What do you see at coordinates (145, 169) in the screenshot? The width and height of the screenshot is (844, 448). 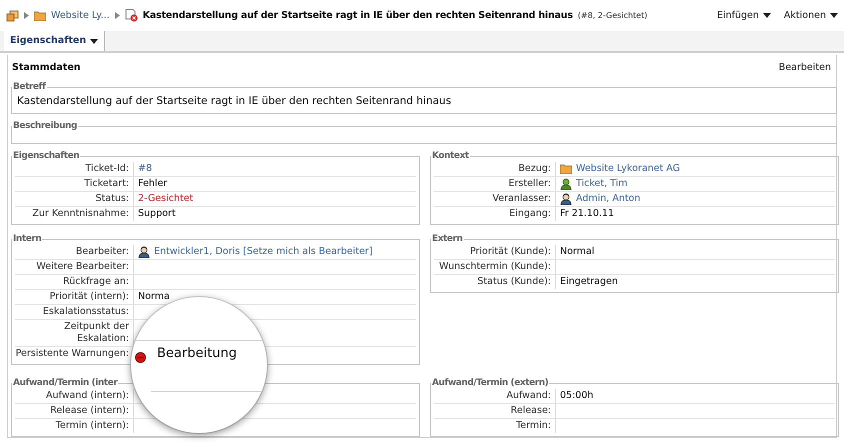 I see `field-link: #8` at bounding box center [145, 169].